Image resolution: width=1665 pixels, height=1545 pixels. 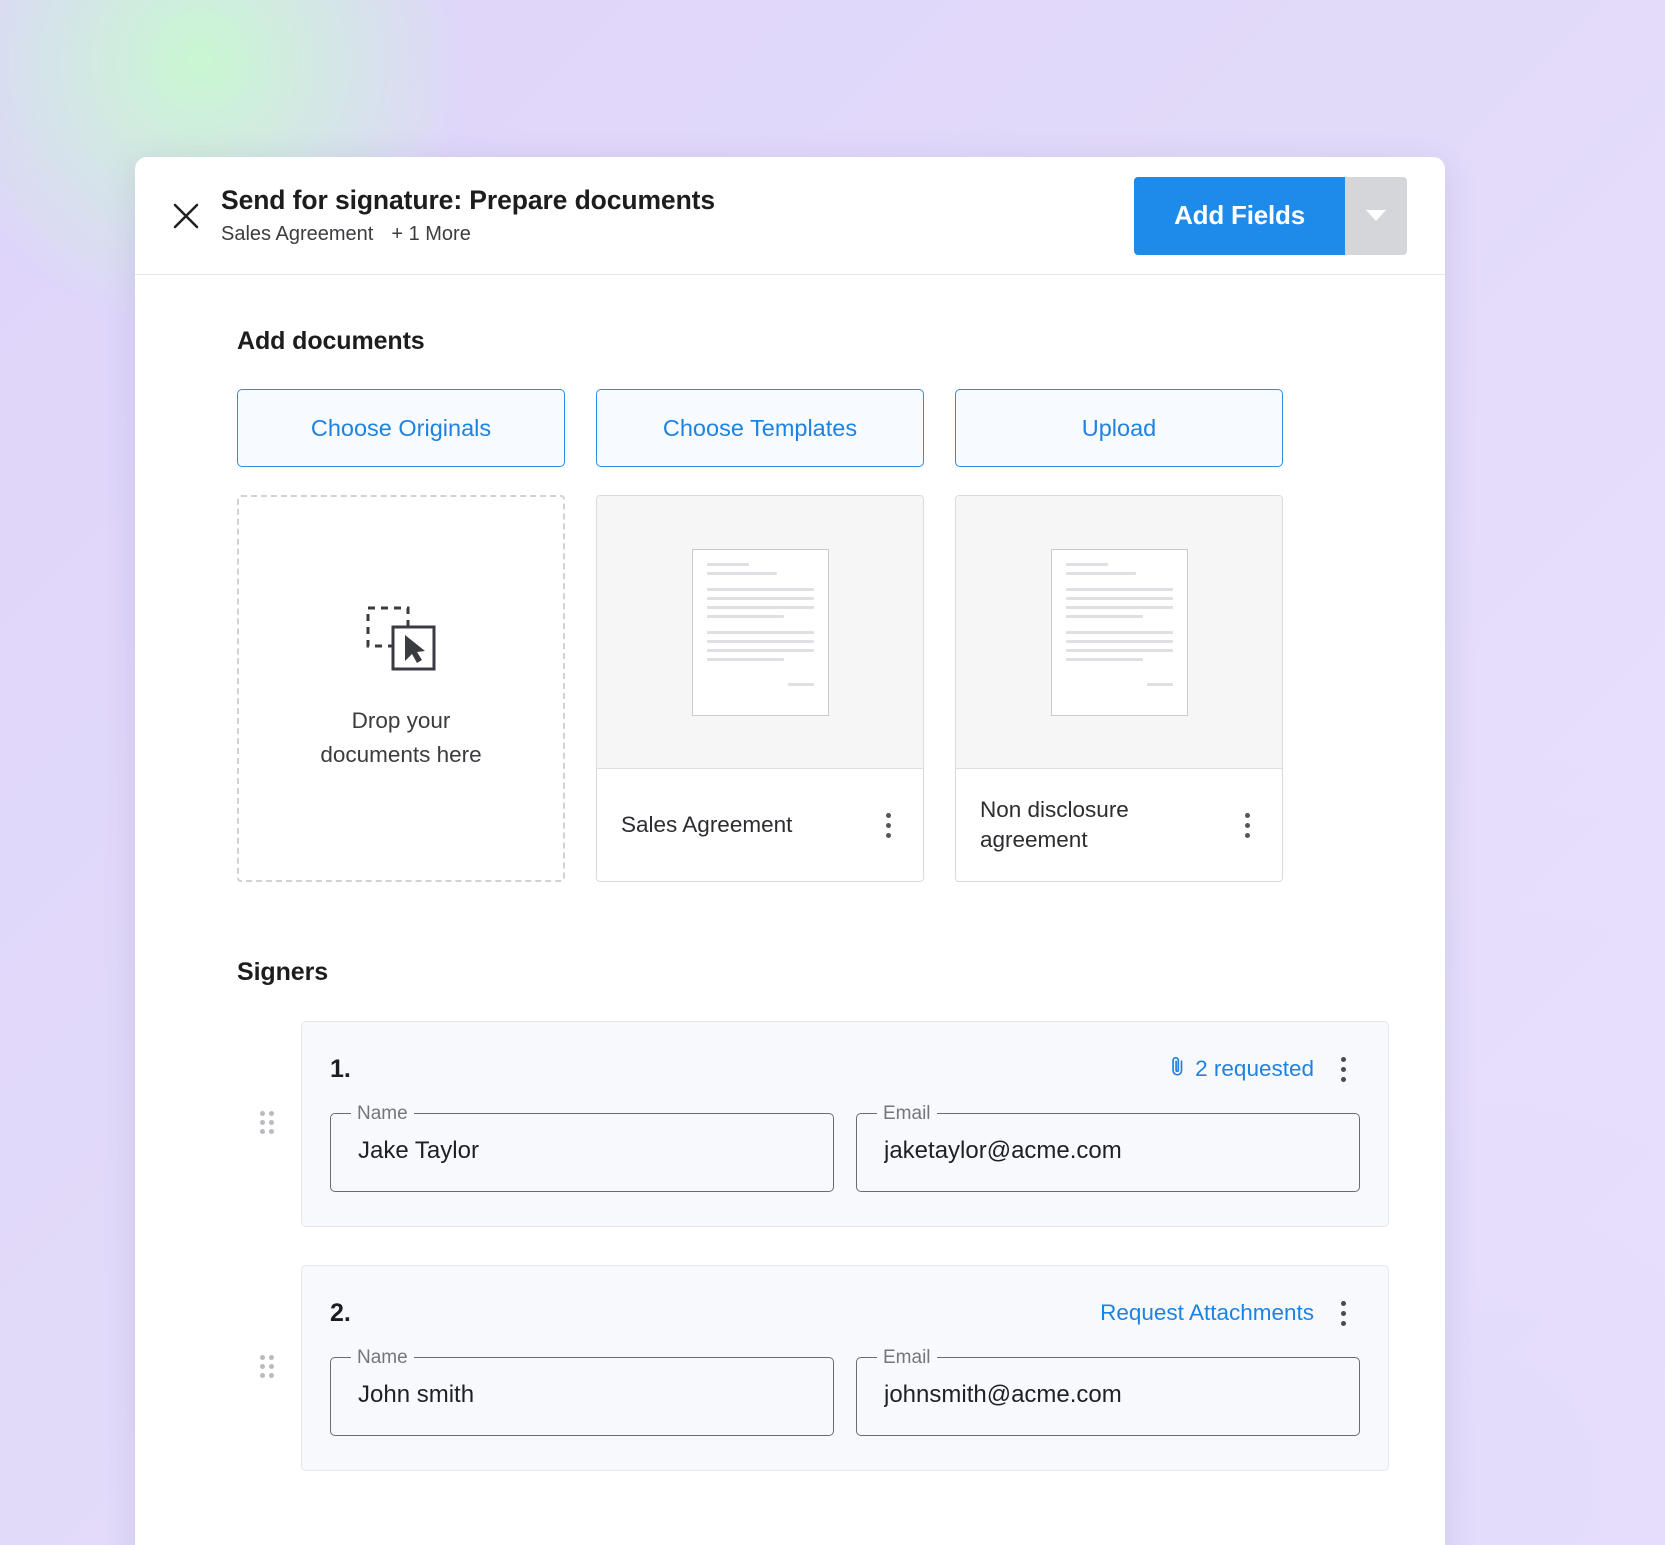 I want to click on document-source-buttons: Choose Originals Choose Templates Upload, so click(x=813, y=428).